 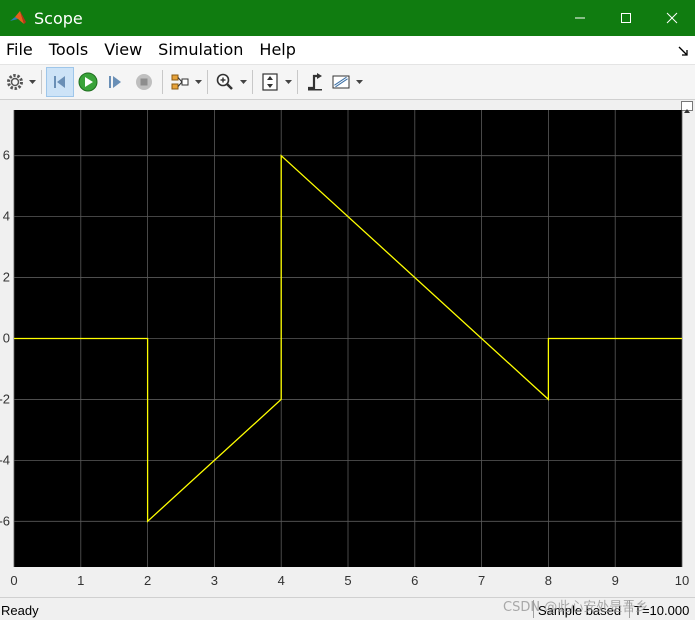 I want to click on signal-selector-icon, so click(x=180, y=82).